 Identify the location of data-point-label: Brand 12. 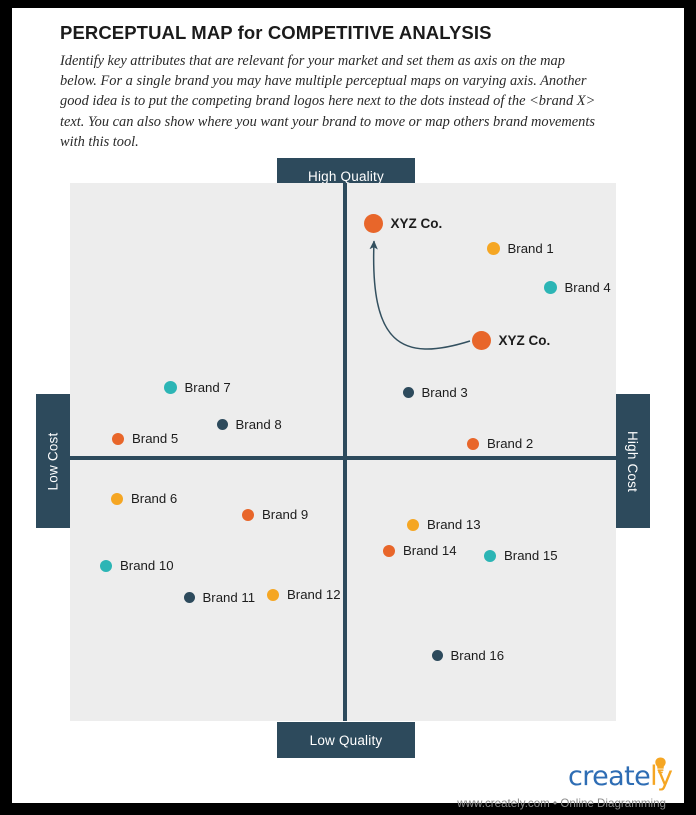
(314, 594).